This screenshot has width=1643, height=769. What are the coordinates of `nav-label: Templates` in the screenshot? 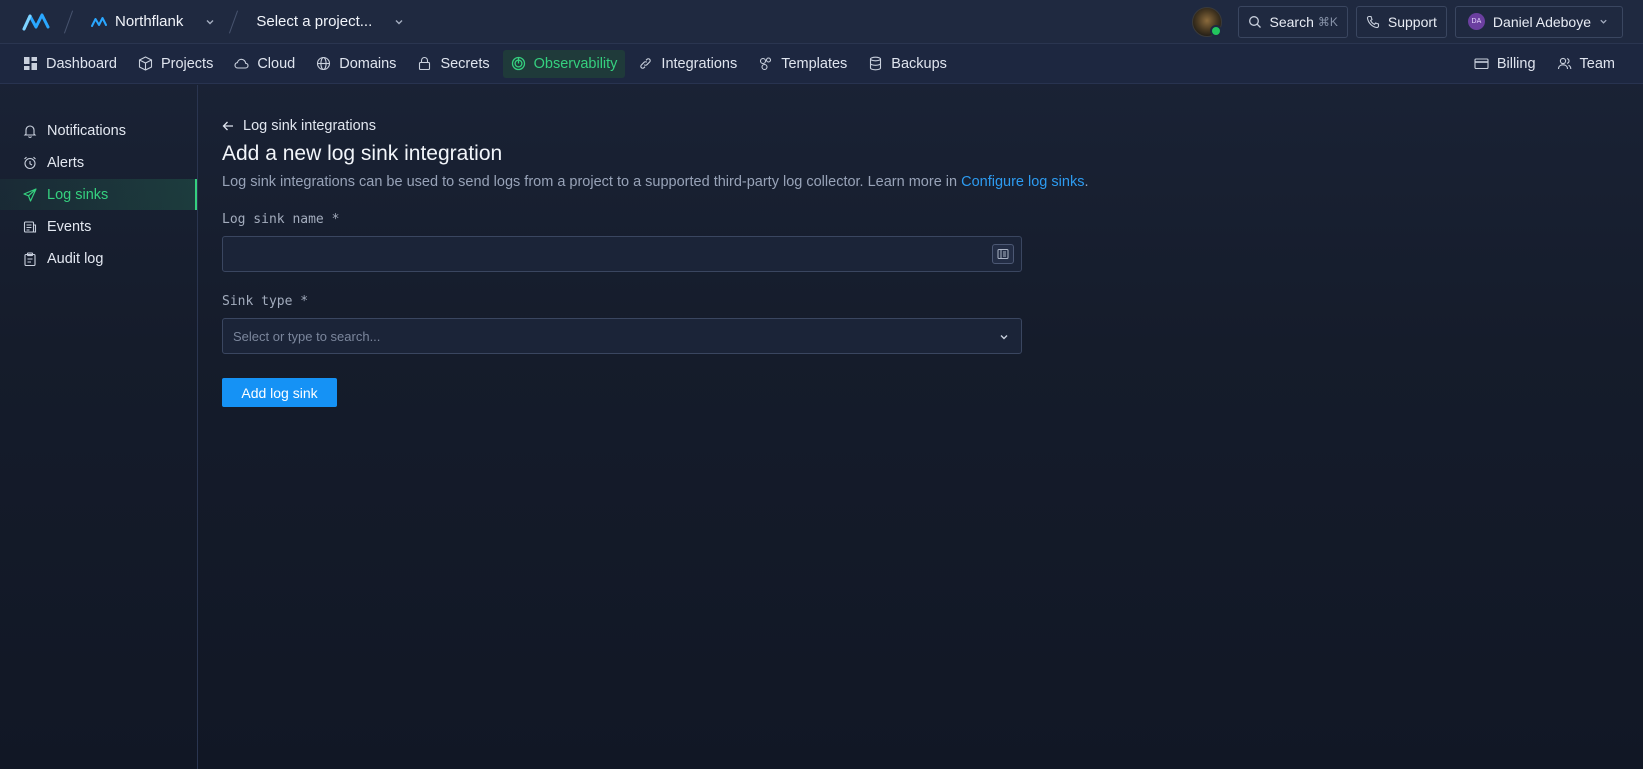 It's located at (814, 63).